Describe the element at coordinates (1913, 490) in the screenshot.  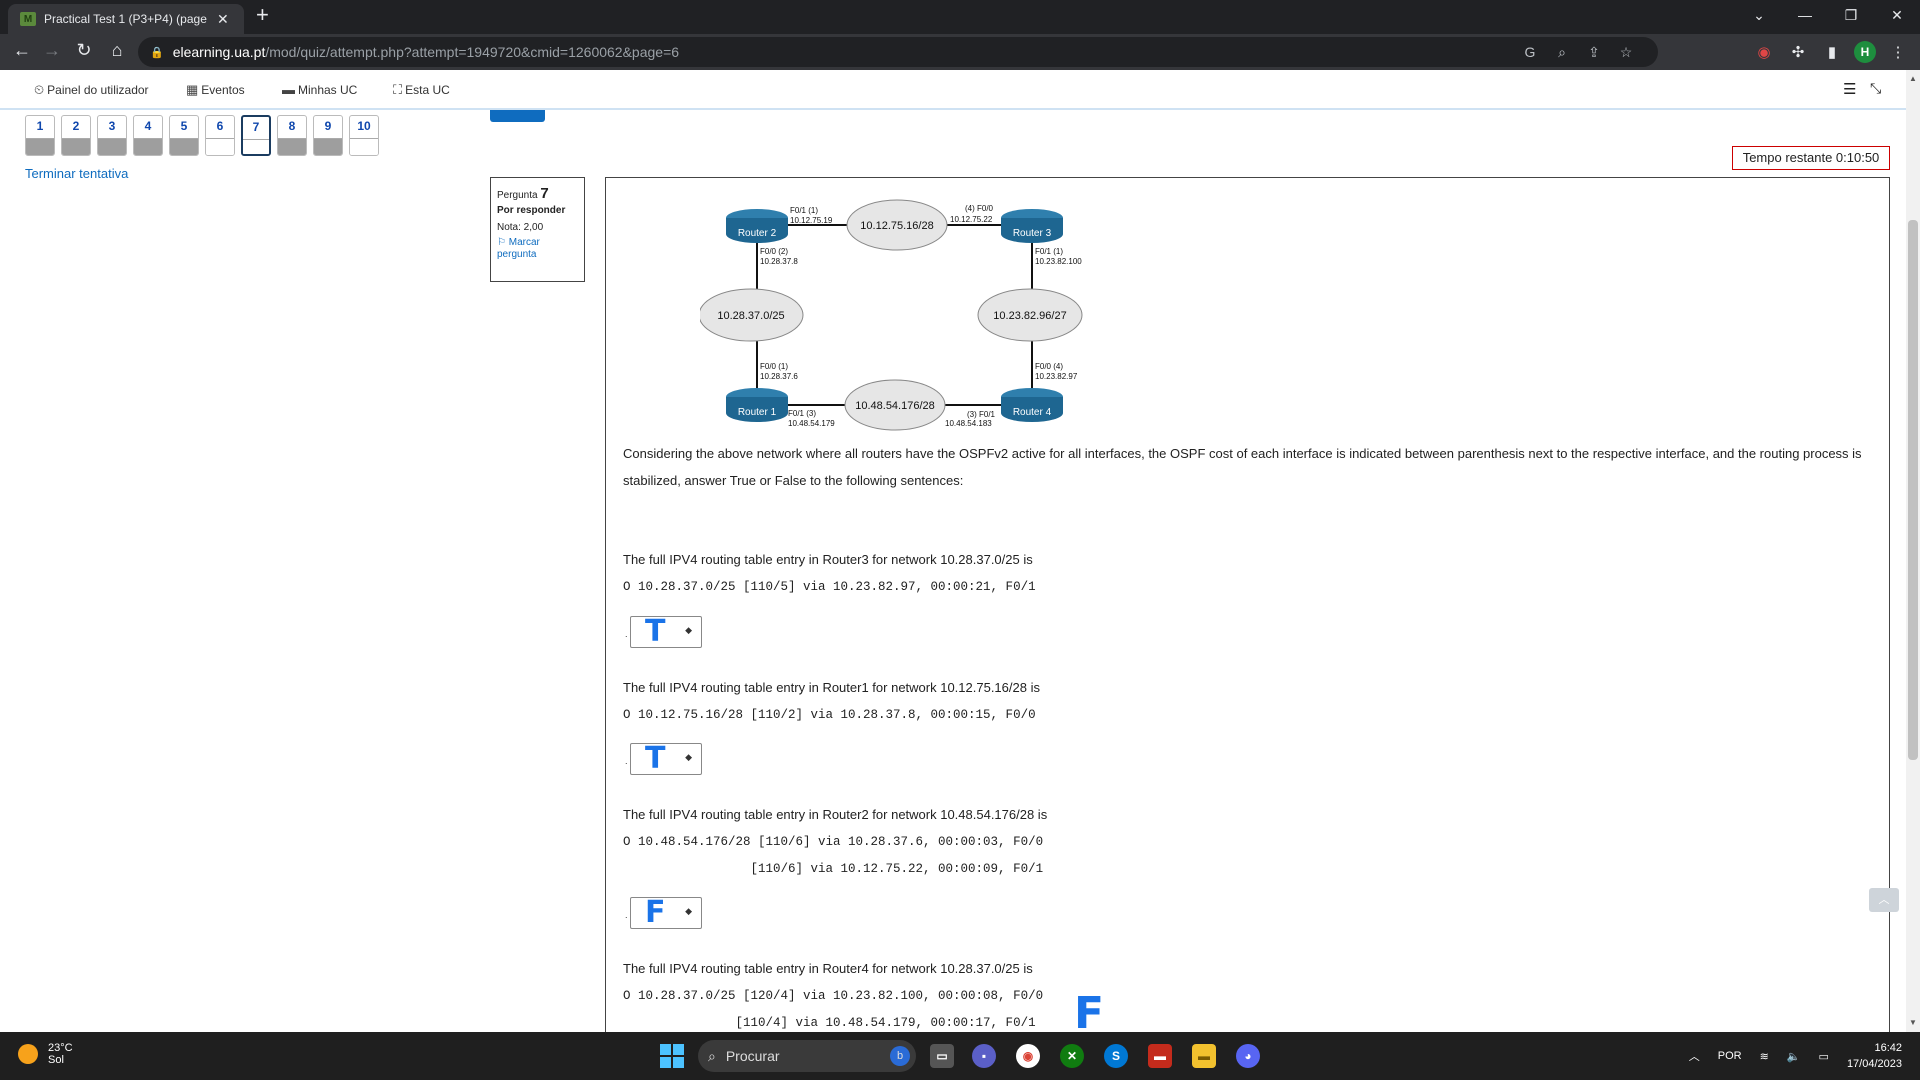
I see `page-scrollbar-thumb` at that location.